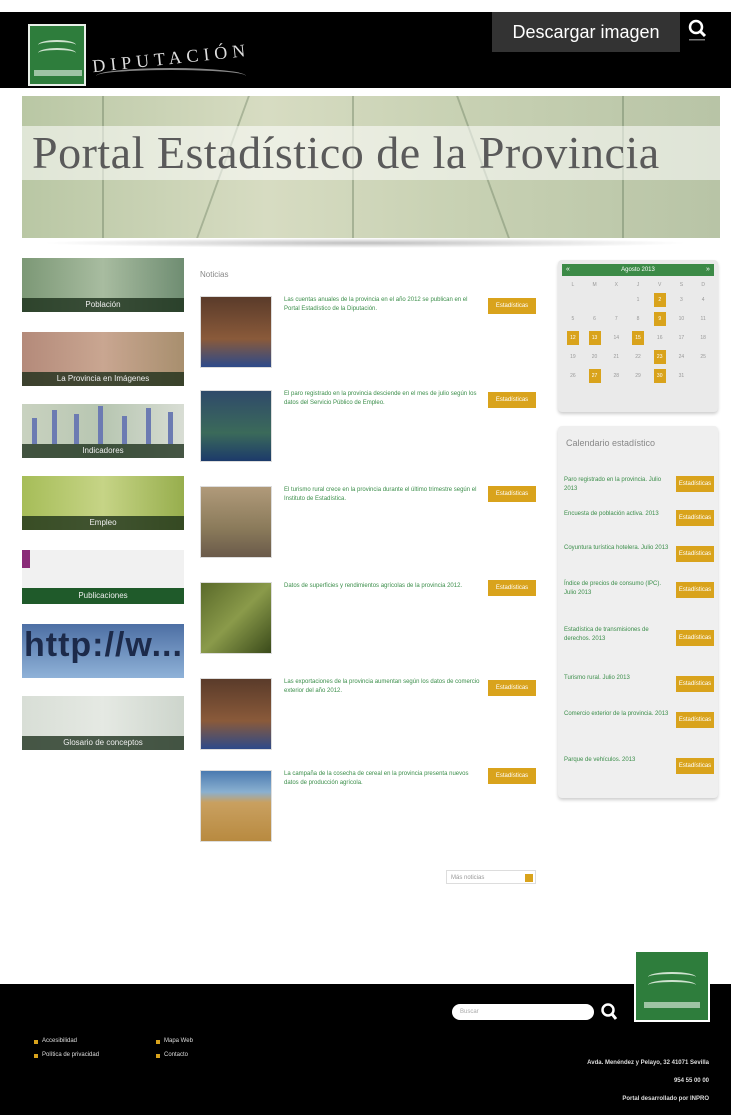  Describe the element at coordinates (618, 514) in the screenshot. I see `stats-calendar-item: Encuesta de población activa. 2013` at that location.